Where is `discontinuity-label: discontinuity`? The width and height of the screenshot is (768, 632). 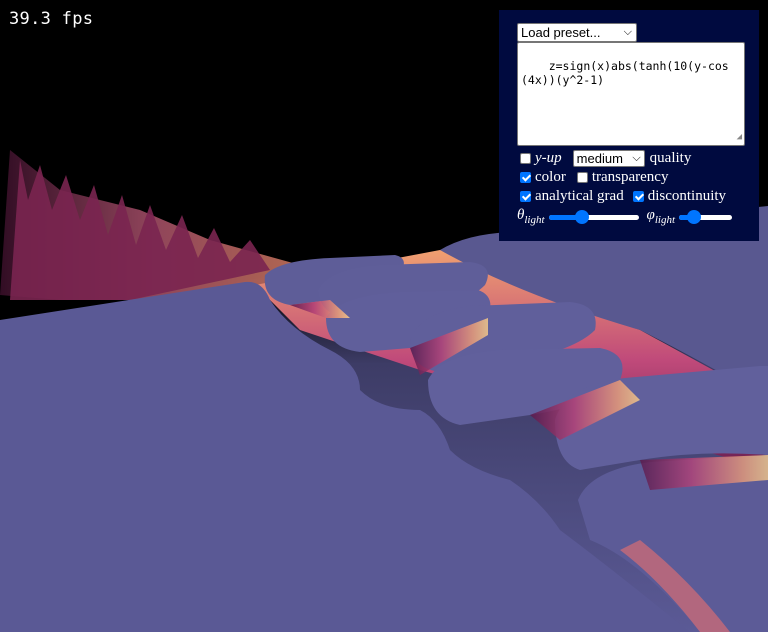 discontinuity-label: discontinuity is located at coordinates (687, 196).